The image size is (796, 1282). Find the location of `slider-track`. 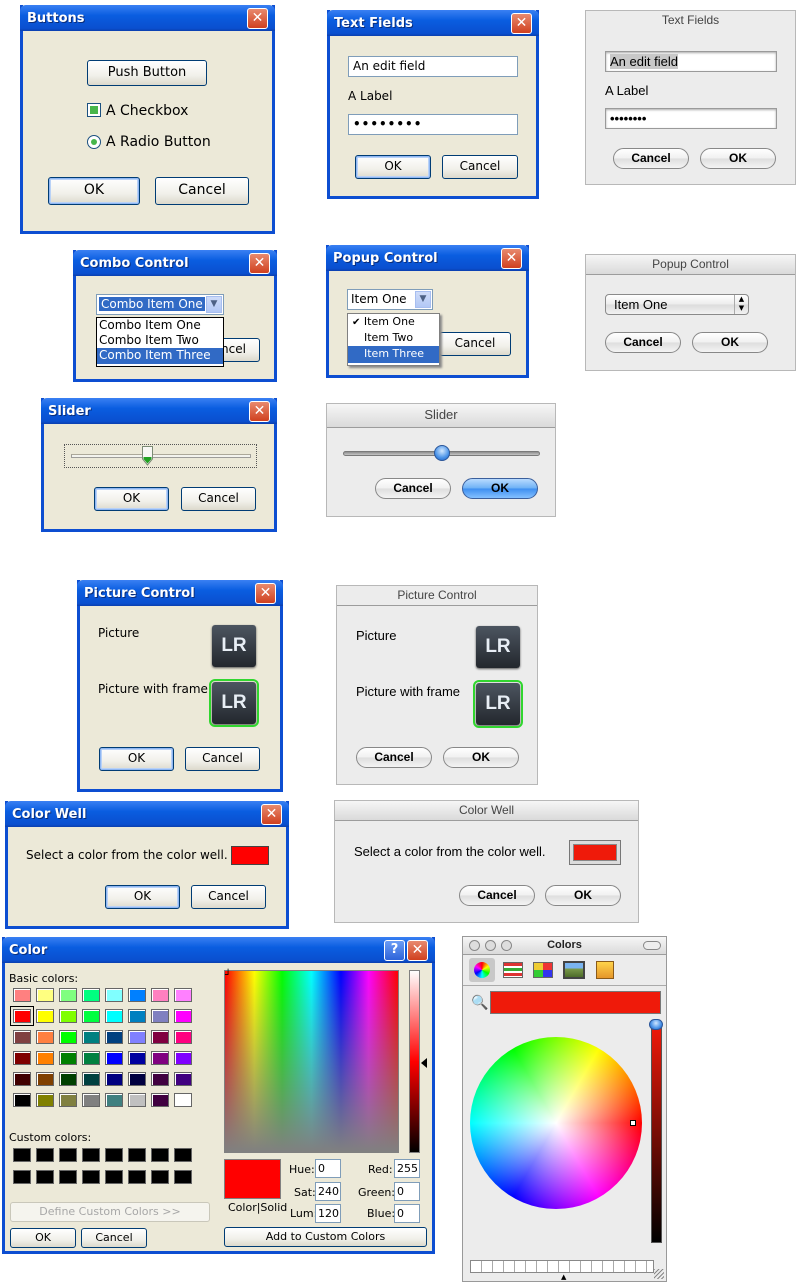

slider-track is located at coordinates (161, 456).